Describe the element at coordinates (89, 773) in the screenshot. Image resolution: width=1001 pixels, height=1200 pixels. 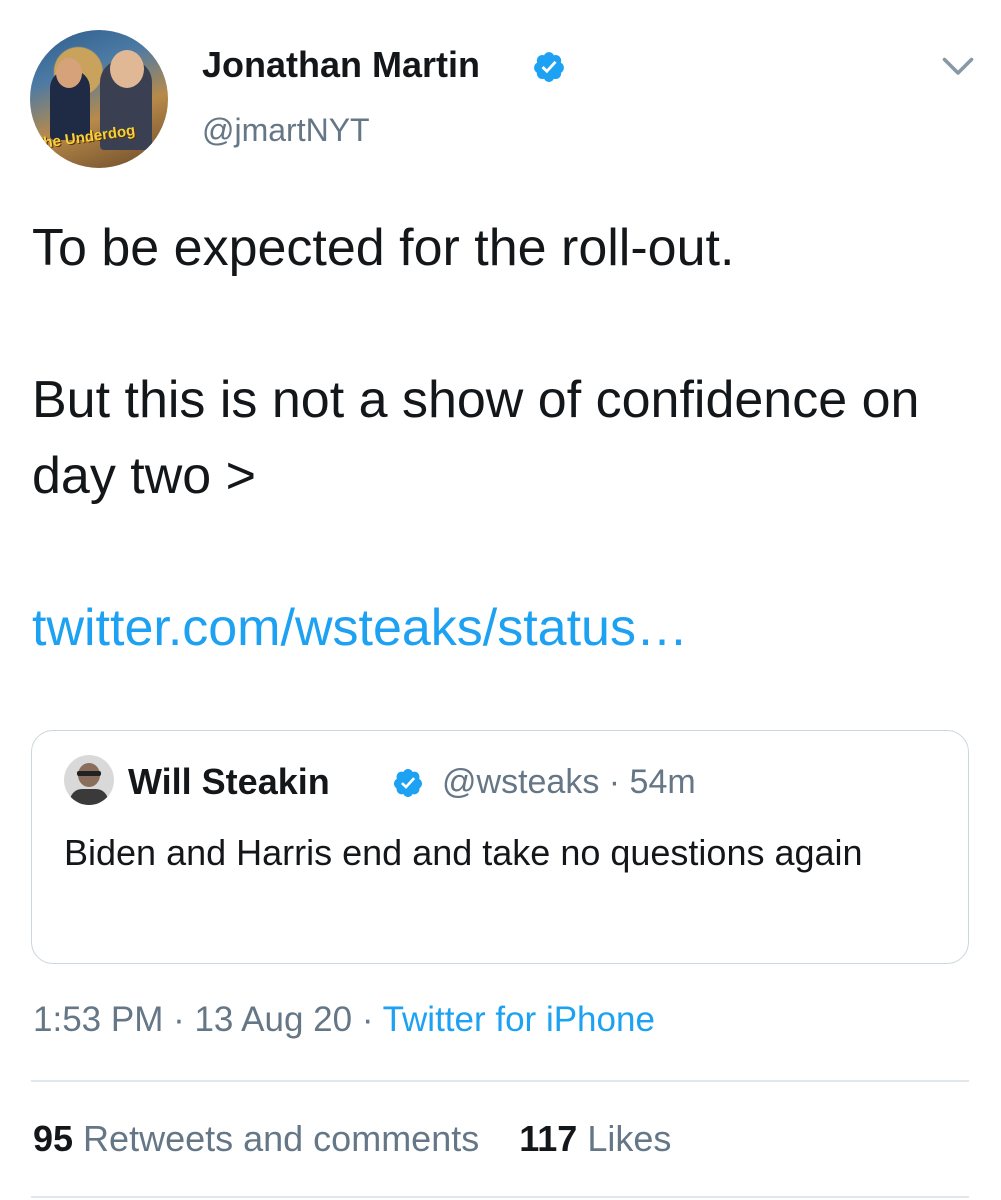
I see `quoted-avatar-glasses` at that location.